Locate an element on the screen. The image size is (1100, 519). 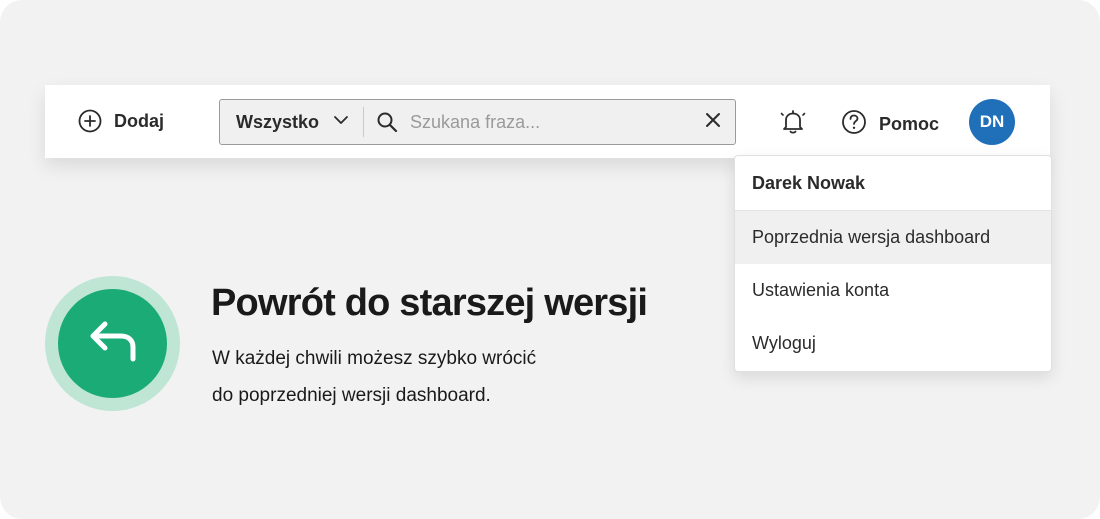
avatar: DN is located at coordinates (992, 122).